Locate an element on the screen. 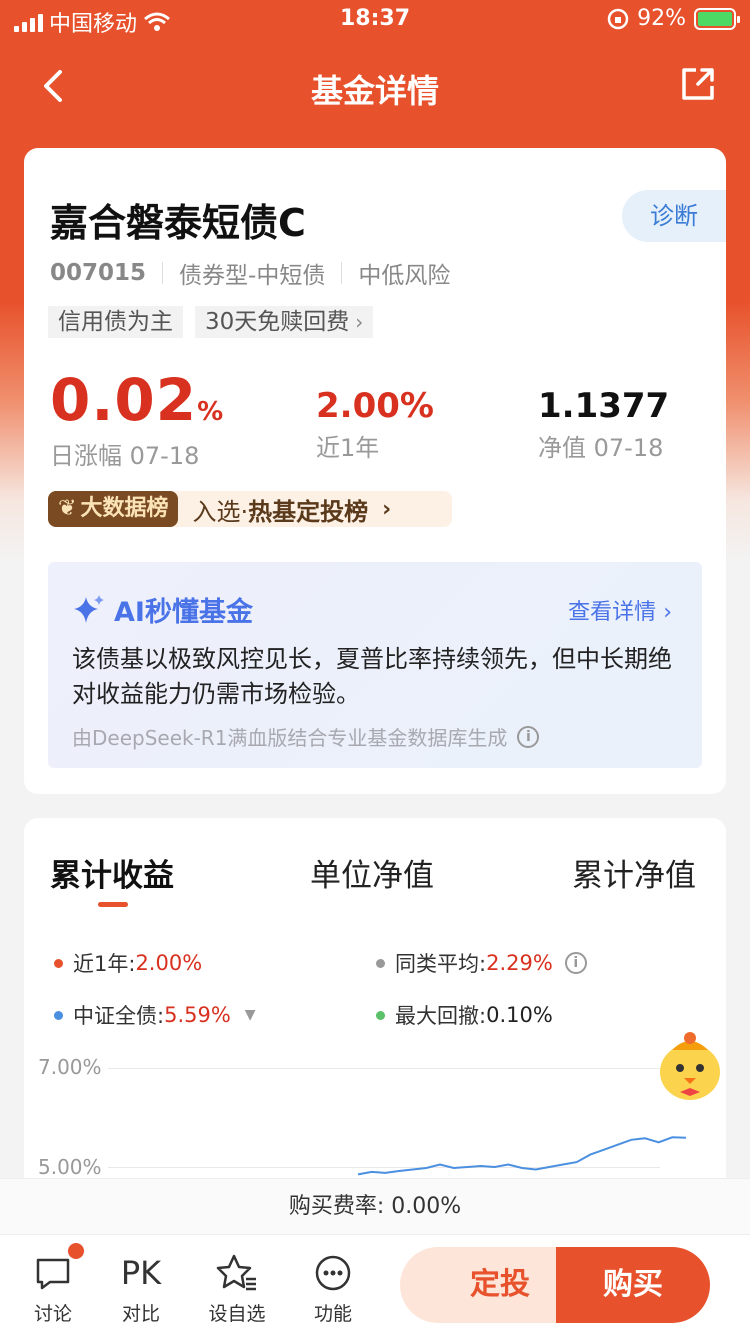  rank-badge-label: 大数据榜 is located at coordinates (124, 508).